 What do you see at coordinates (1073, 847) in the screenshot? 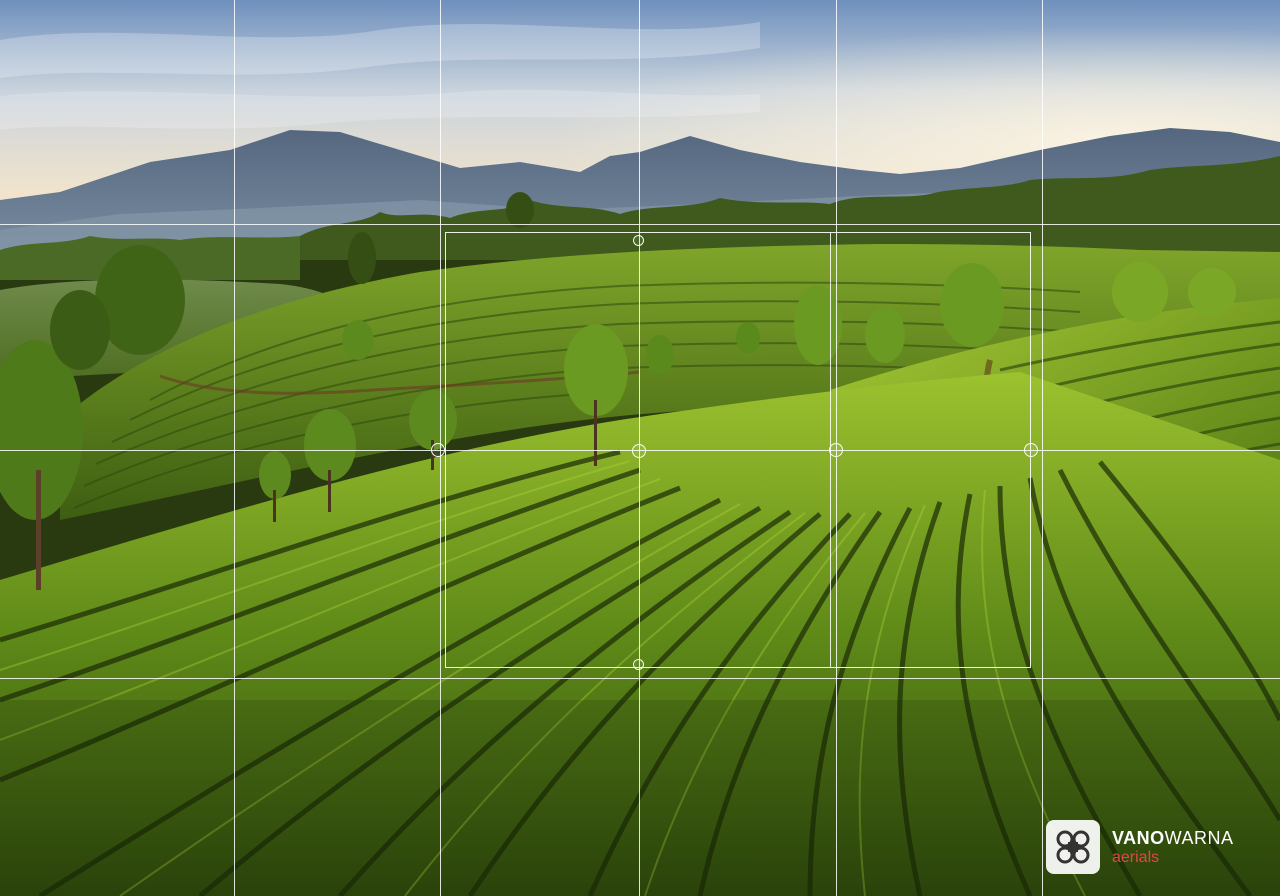
I see `quadcopter-logo-icon` at bounding box center [1073, 847].